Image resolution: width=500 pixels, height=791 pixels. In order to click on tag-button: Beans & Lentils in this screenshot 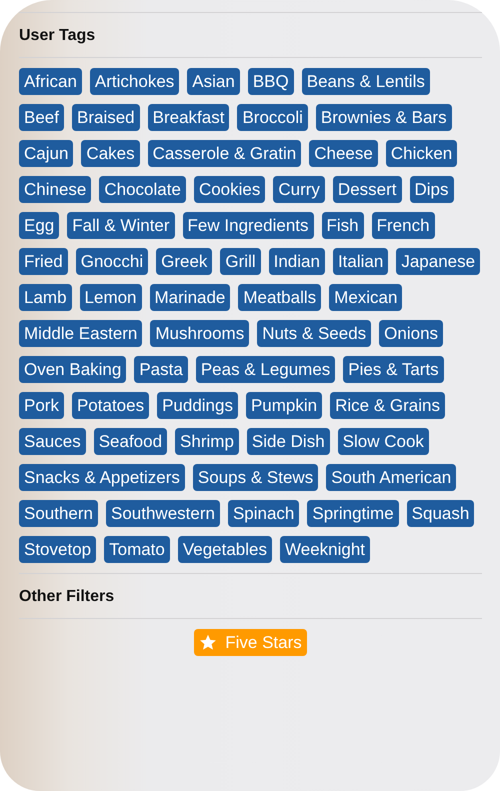, I will do `click(366, 81)`.